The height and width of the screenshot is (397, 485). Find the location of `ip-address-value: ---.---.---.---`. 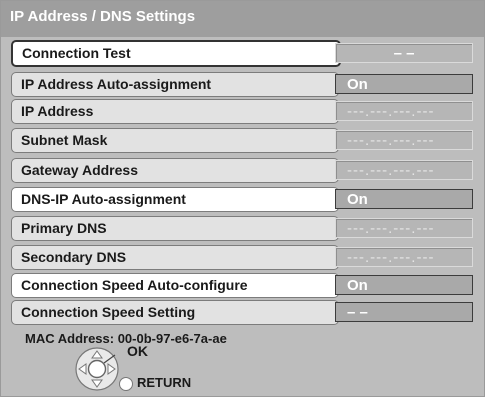

ip-address-value: ---.---.---.--- is located at coordinates (404, 111).